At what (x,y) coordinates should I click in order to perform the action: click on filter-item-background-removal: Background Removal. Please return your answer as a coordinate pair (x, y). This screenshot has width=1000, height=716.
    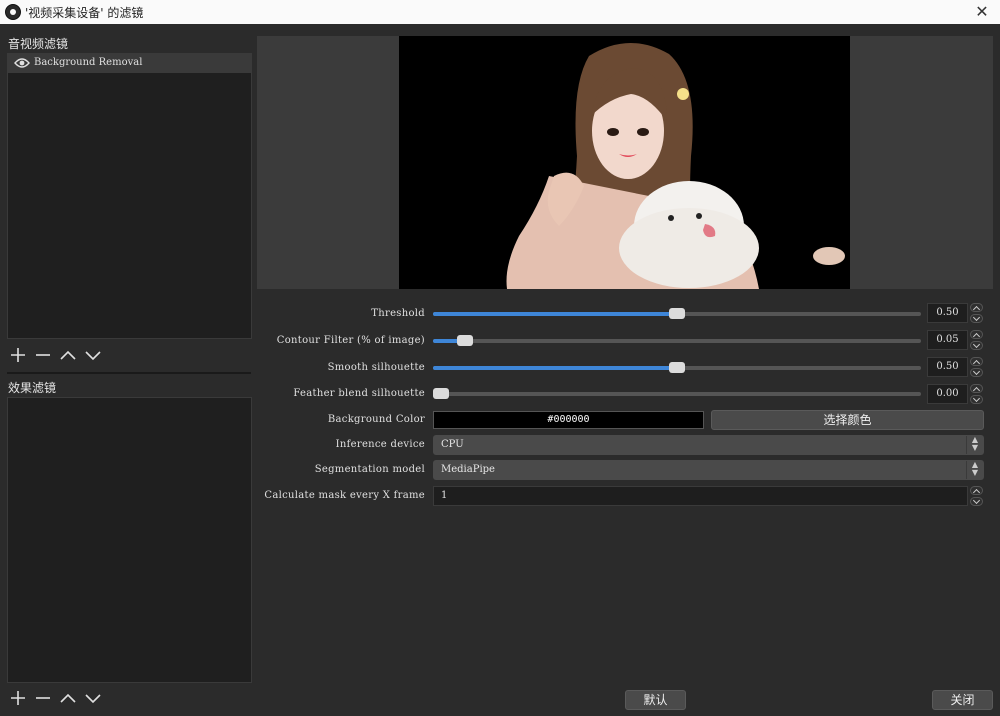
    Looking at the image, I should click on (129, 63).